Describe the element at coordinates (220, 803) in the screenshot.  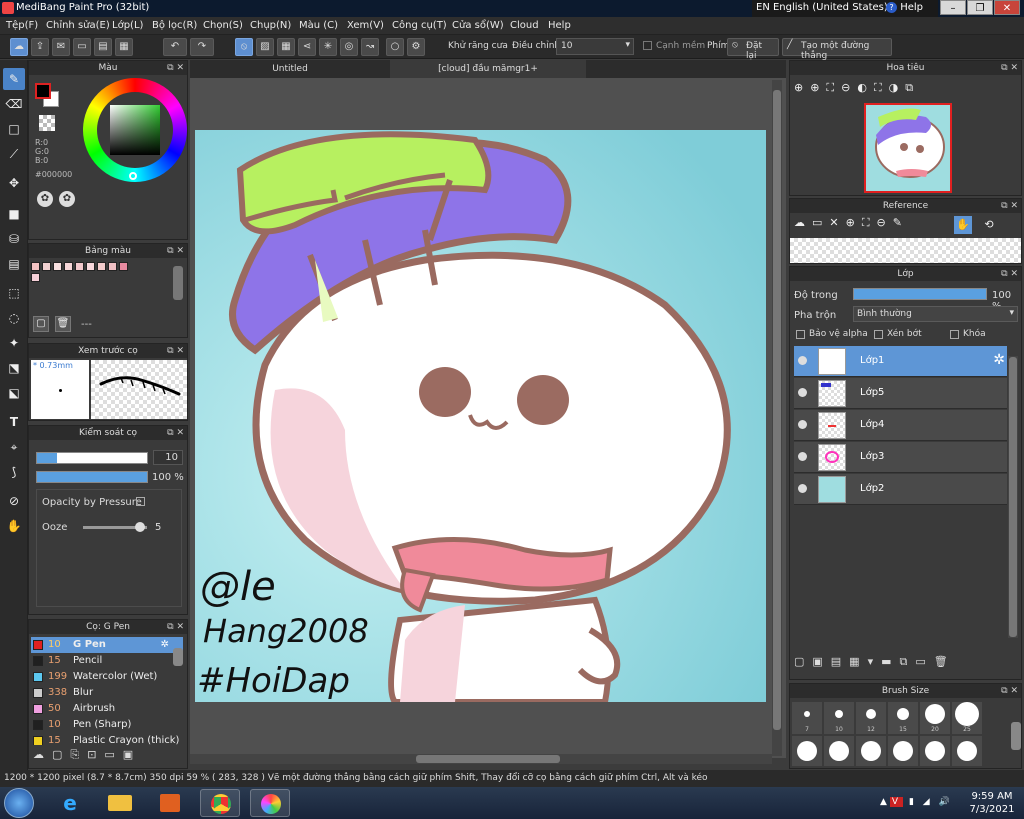
I see `chrome-icon` at that location.